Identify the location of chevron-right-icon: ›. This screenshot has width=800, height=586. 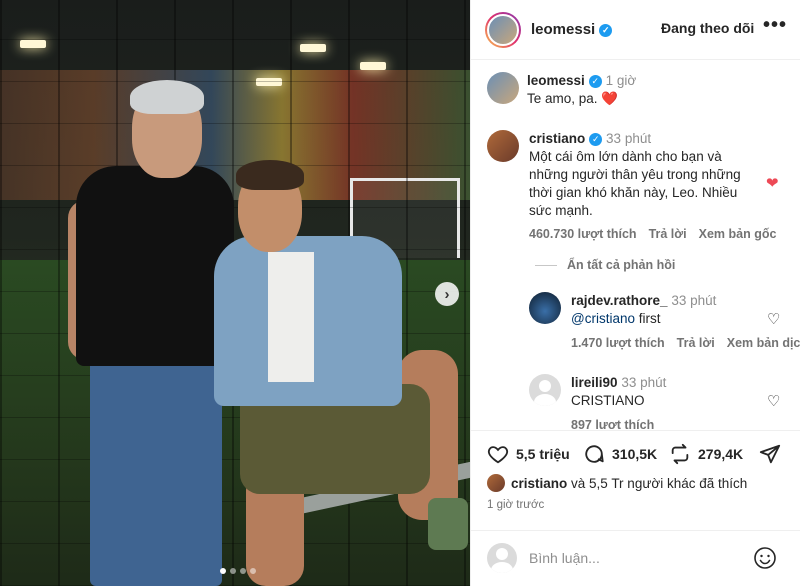
(447, 294).